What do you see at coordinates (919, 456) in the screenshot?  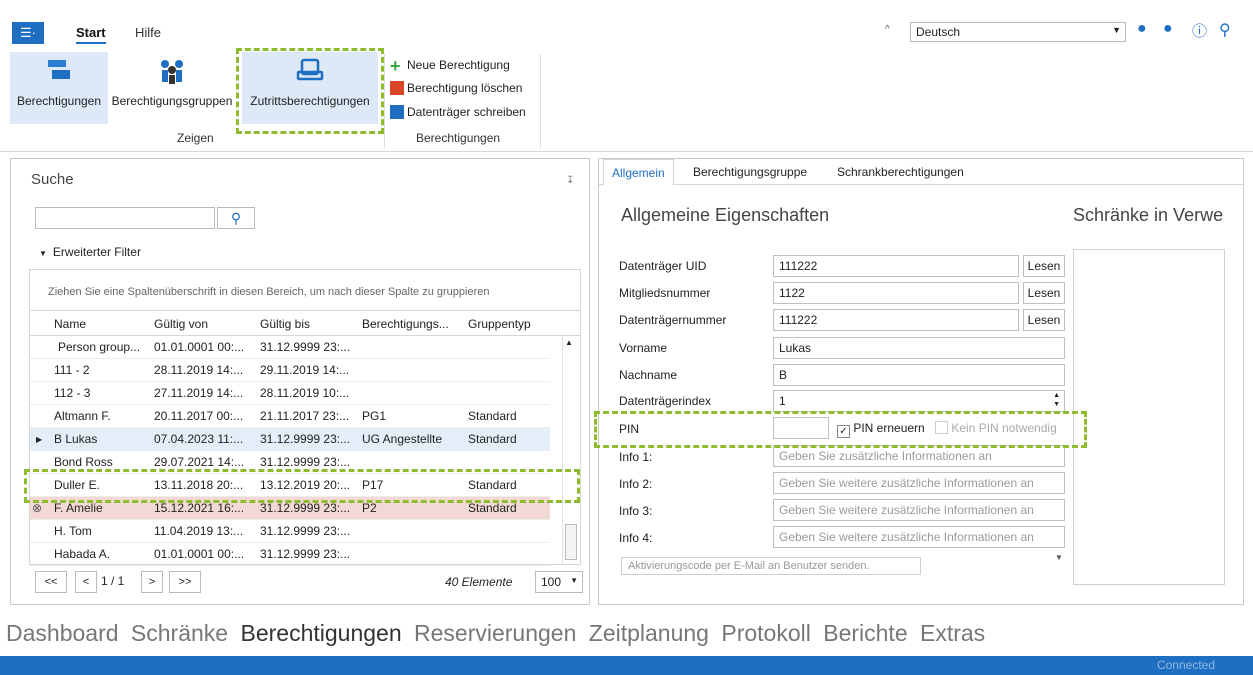 I see `info1-input: Geben Sie zusätzliche Informationen an` at bounding box center [919, 456].